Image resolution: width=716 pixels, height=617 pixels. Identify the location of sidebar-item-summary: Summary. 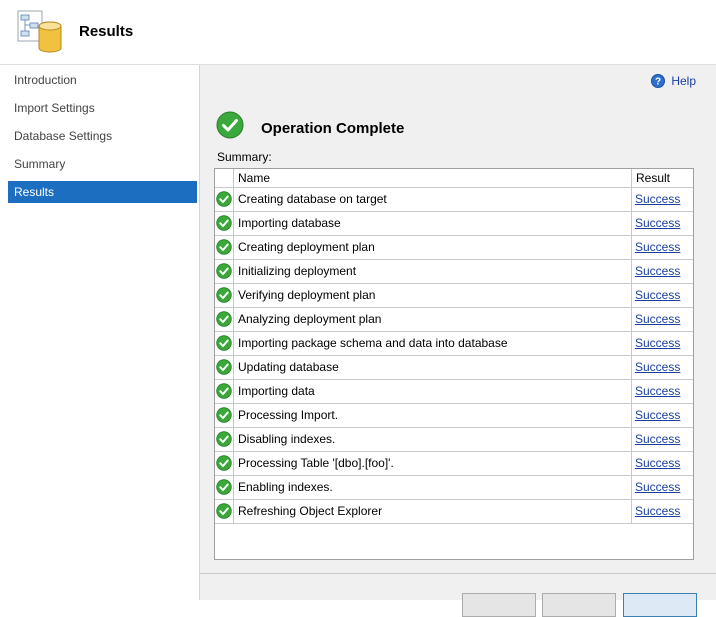
(102, 164).